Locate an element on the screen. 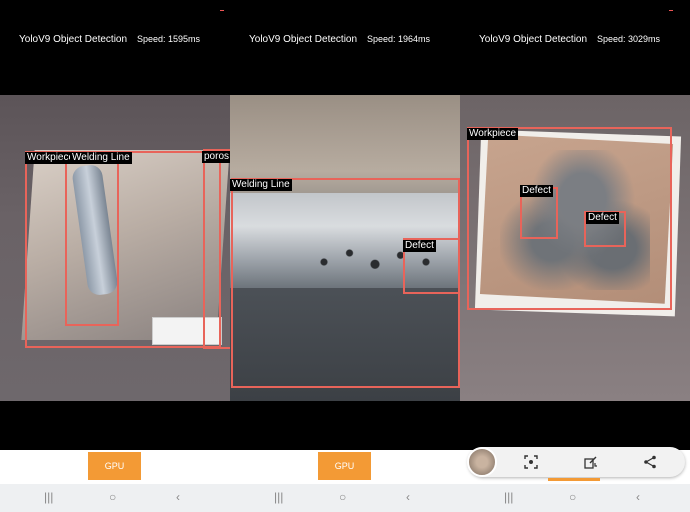 Image resolution: width=690 pixels, height=512 pixels. defect-label: Defect is located at coordinates (419, 246).